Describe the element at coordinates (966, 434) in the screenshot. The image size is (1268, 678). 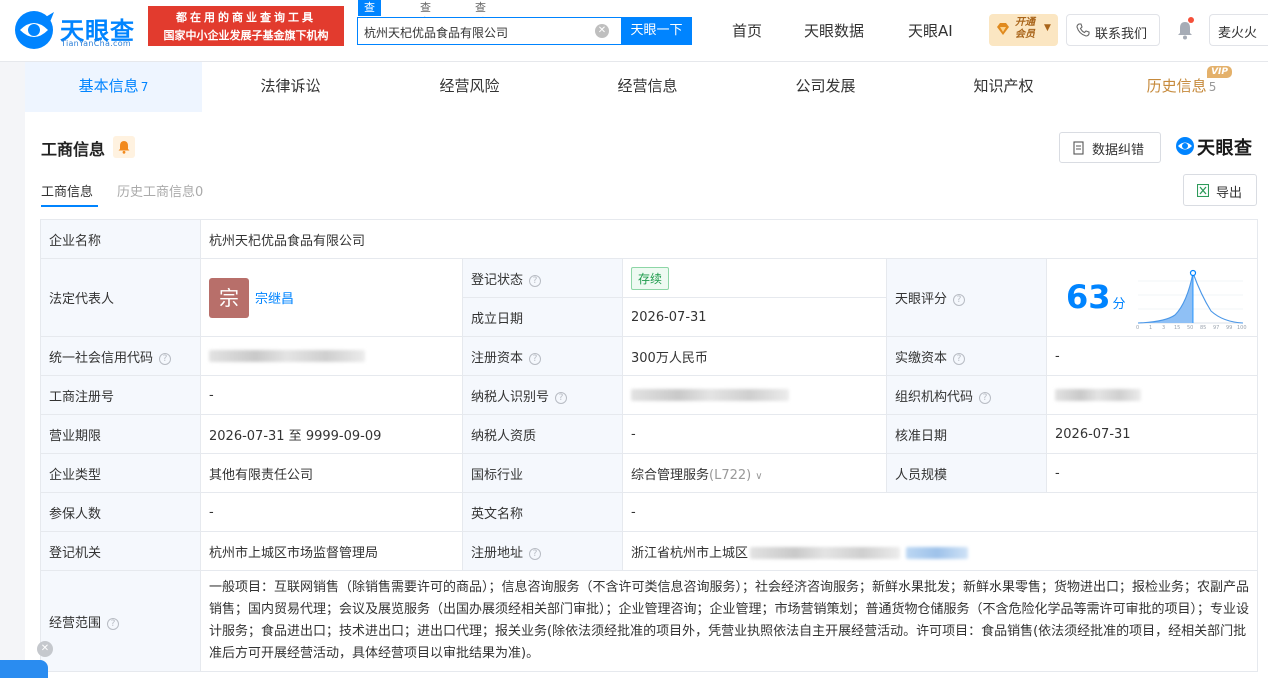
I see `approve-date-label: 核准日期` at that location.